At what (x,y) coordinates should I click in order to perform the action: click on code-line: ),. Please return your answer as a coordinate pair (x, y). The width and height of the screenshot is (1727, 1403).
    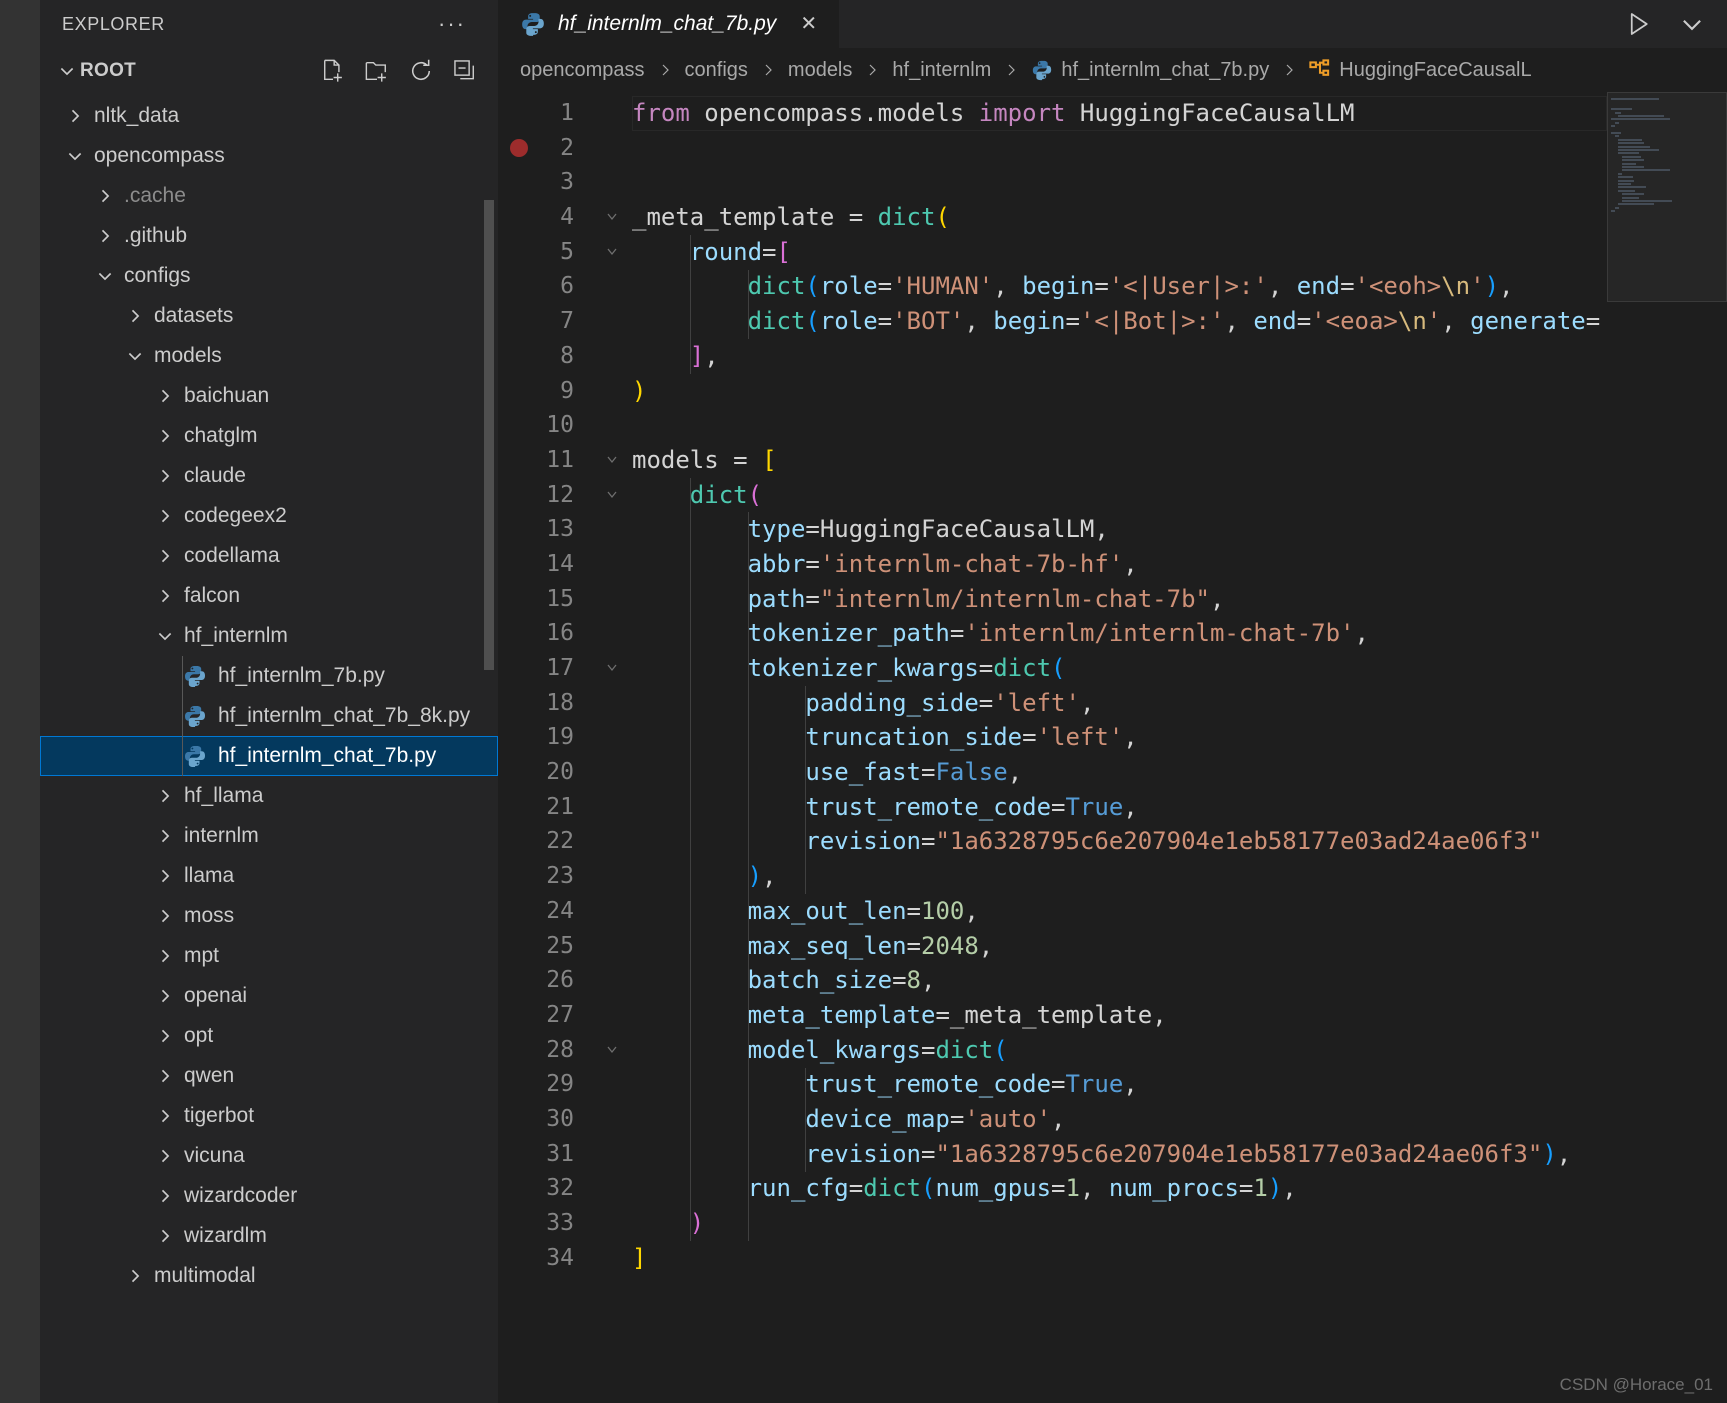
    Looking at the image, I should click on (1179, 876).